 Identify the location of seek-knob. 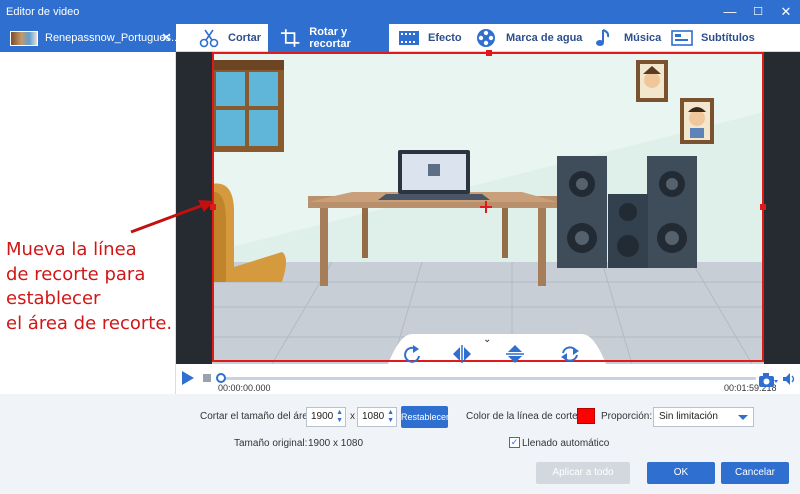
(221, 378).